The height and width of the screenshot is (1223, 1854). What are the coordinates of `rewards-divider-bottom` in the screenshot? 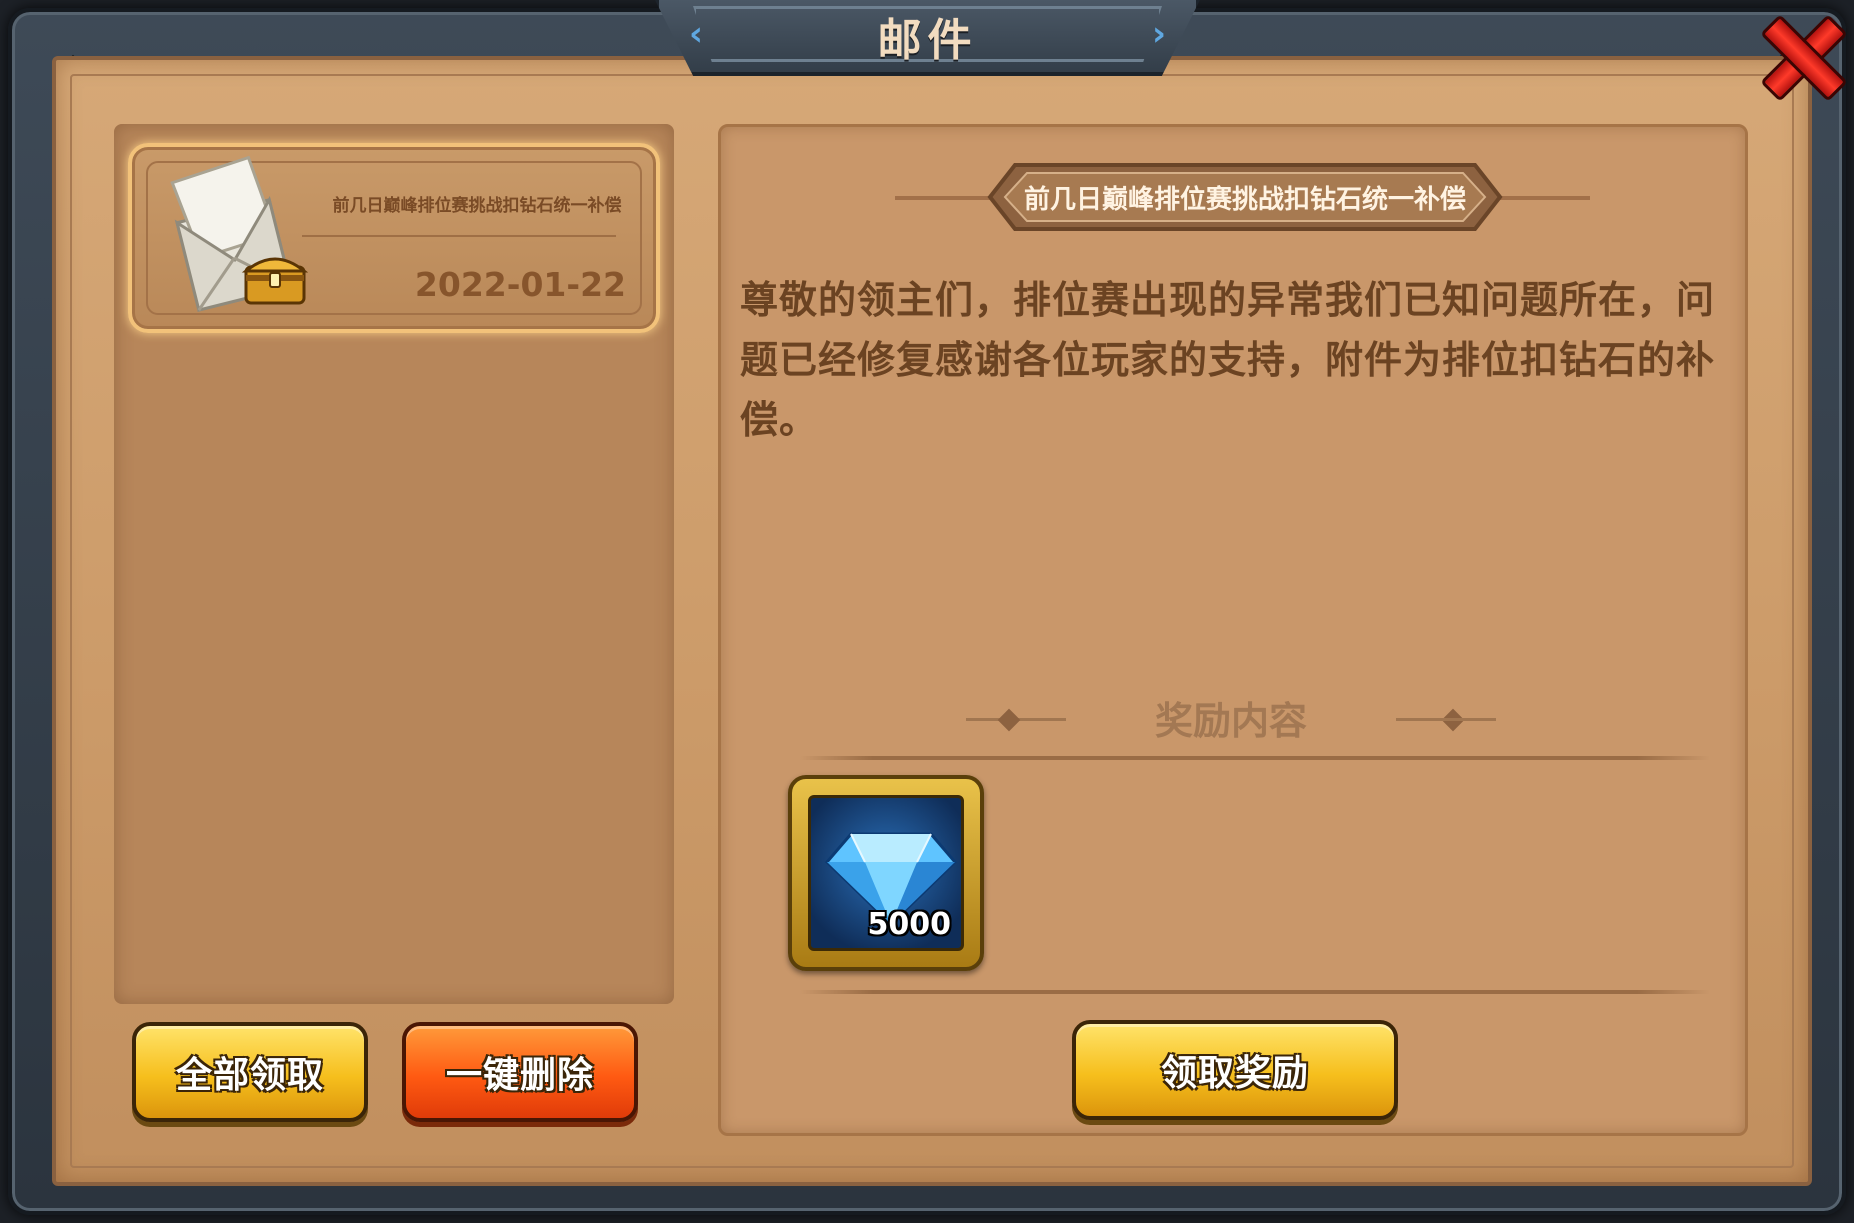 It's located at (1255, 992).